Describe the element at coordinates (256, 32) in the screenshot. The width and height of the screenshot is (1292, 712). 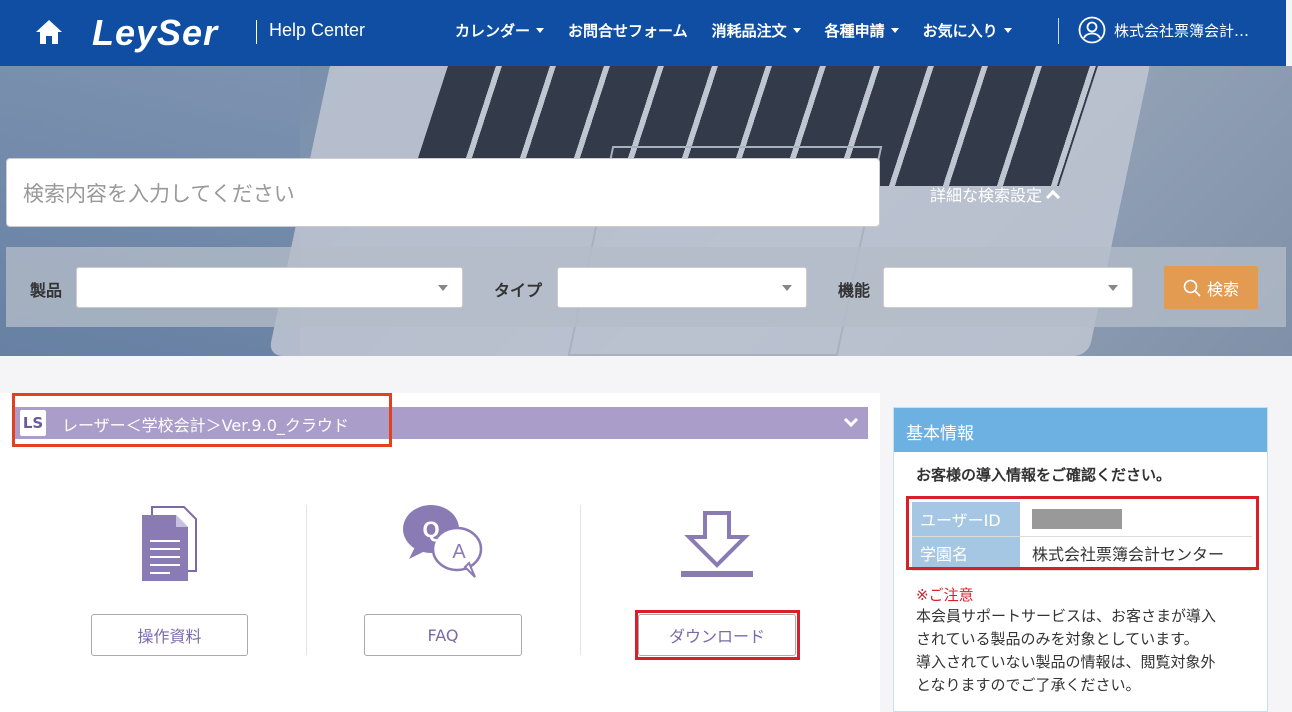
I see `logo-divider` at that location.